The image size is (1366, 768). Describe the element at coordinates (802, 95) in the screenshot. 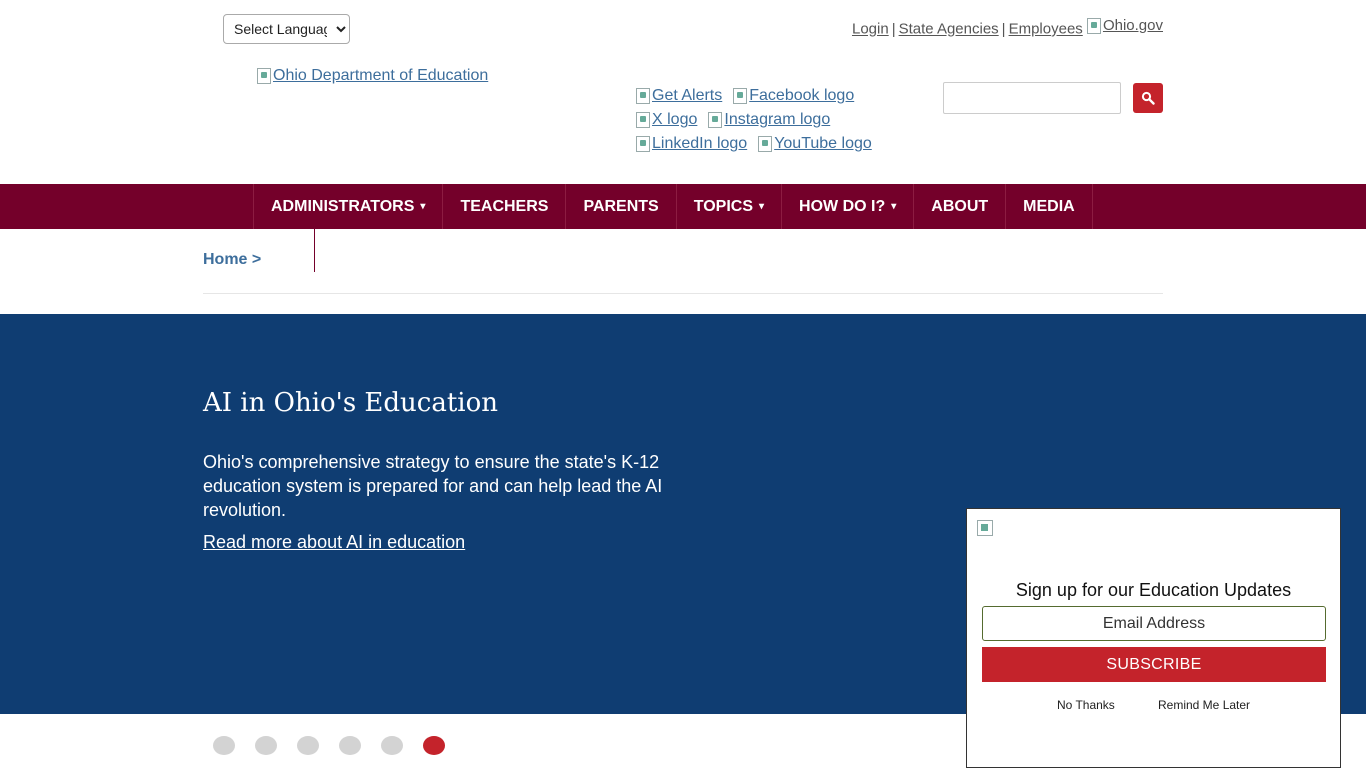

I see `facebook-alt: Facebook logo` at that location.